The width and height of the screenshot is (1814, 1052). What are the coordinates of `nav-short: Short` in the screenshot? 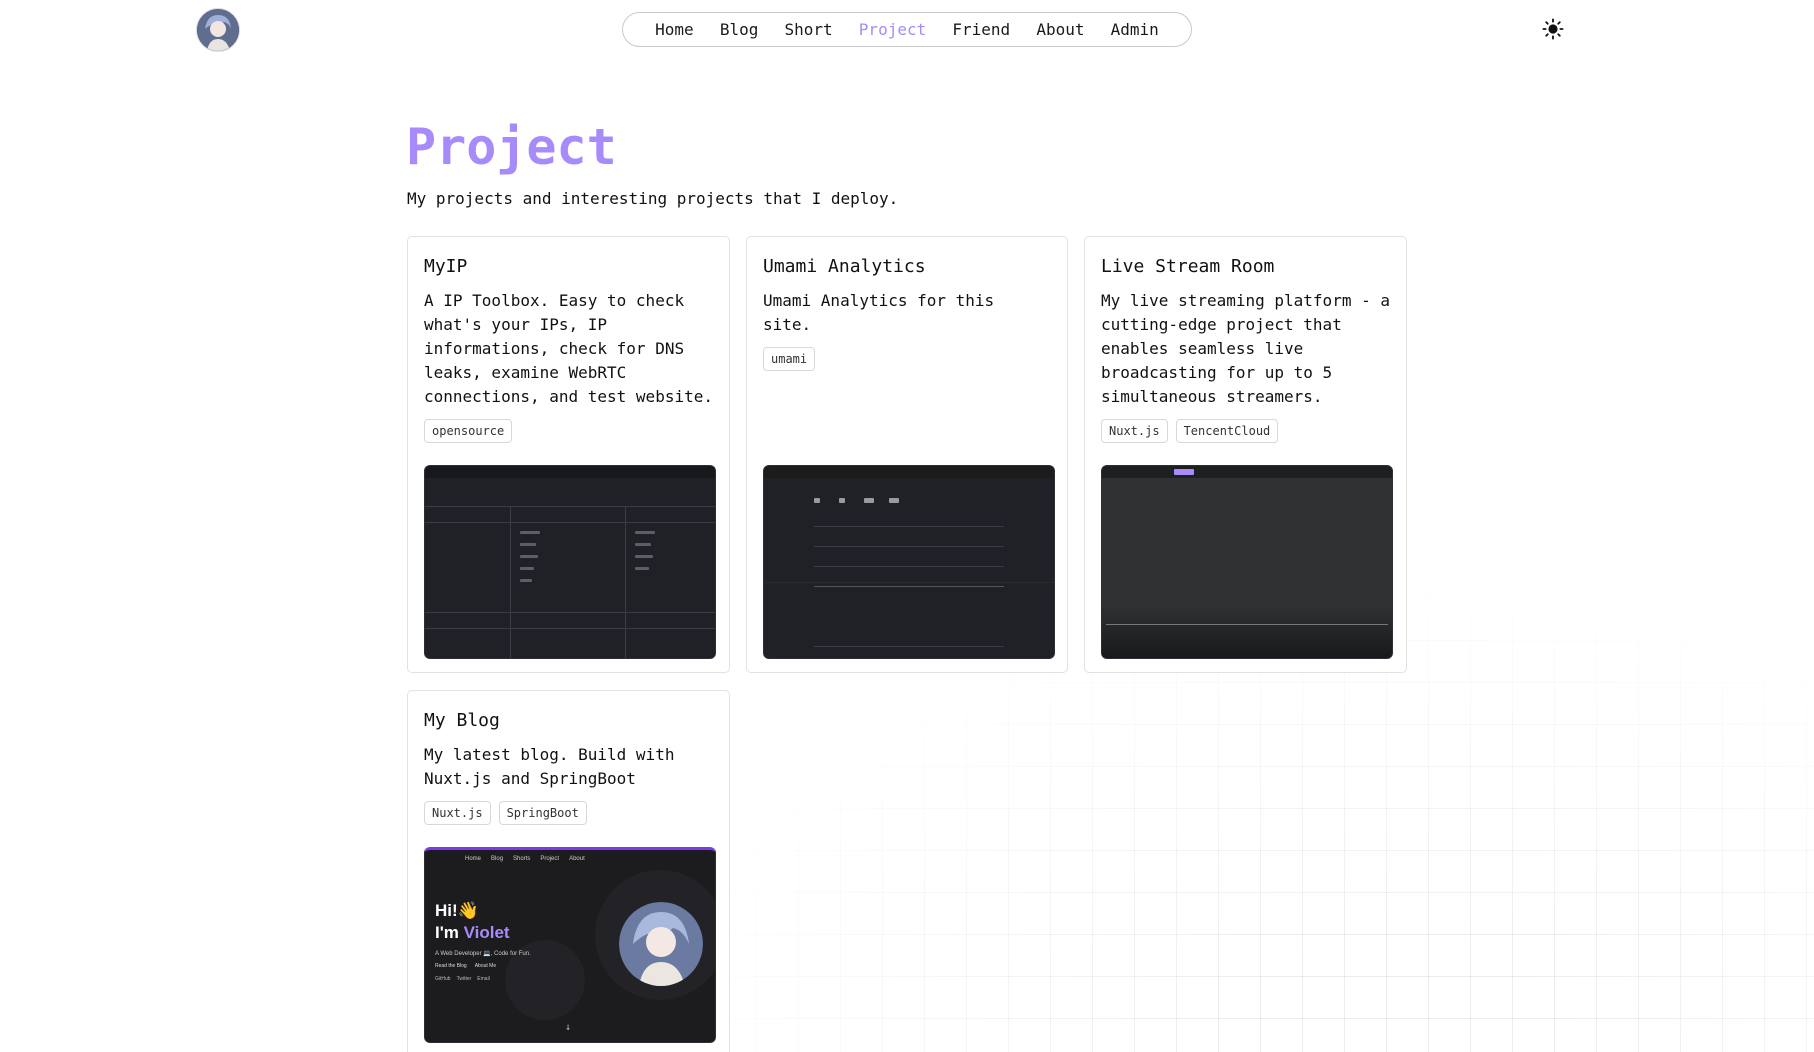 It's located at (808, 29).